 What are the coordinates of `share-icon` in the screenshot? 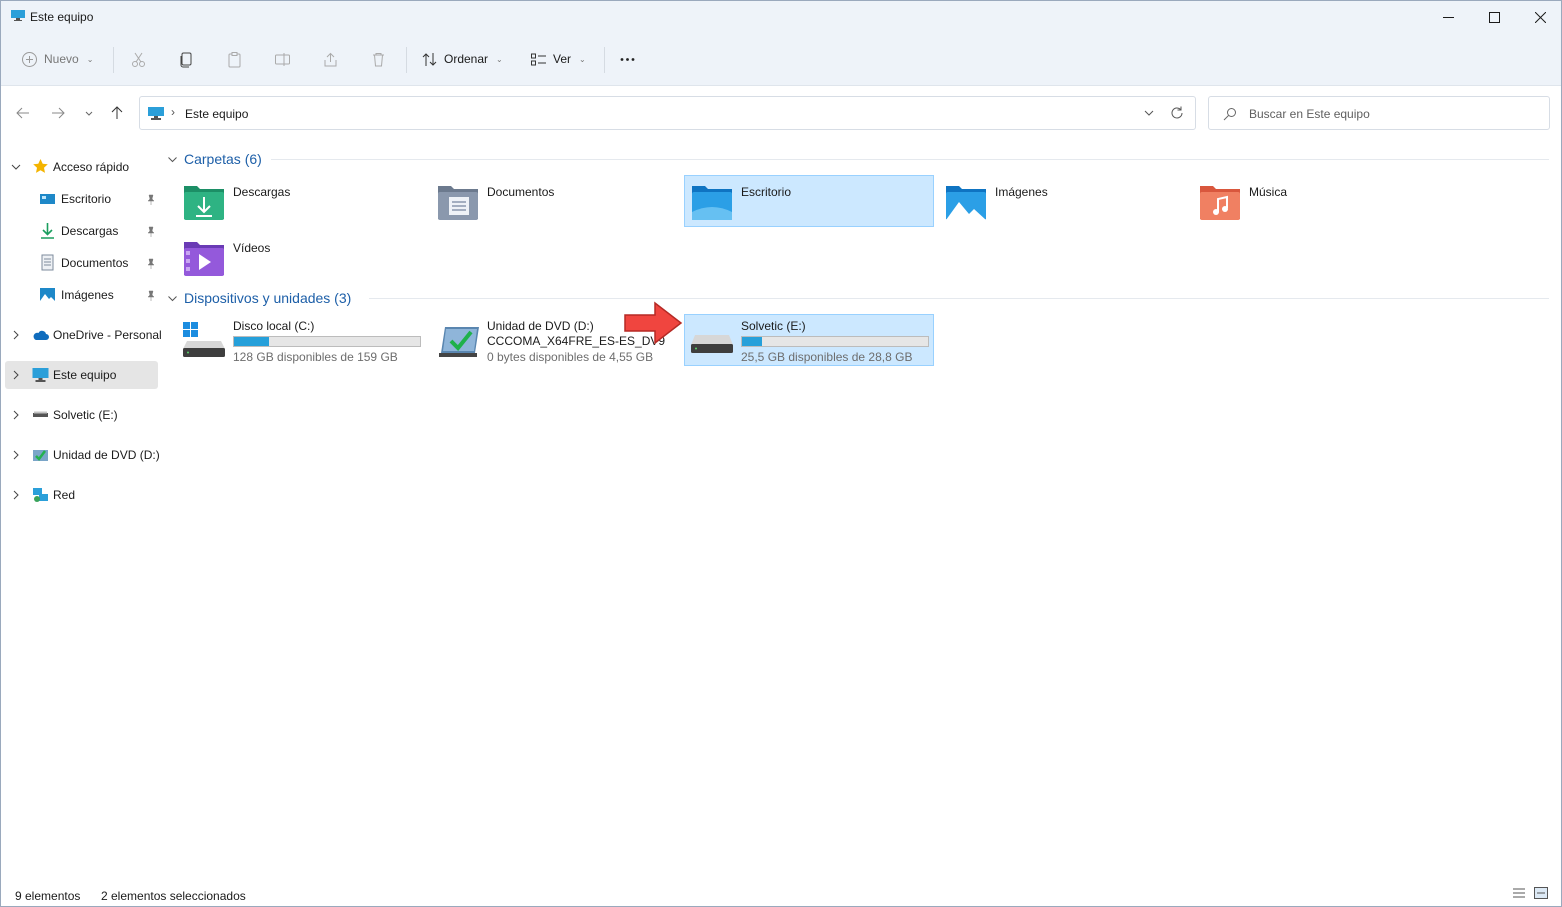 It's located at (330, 59).